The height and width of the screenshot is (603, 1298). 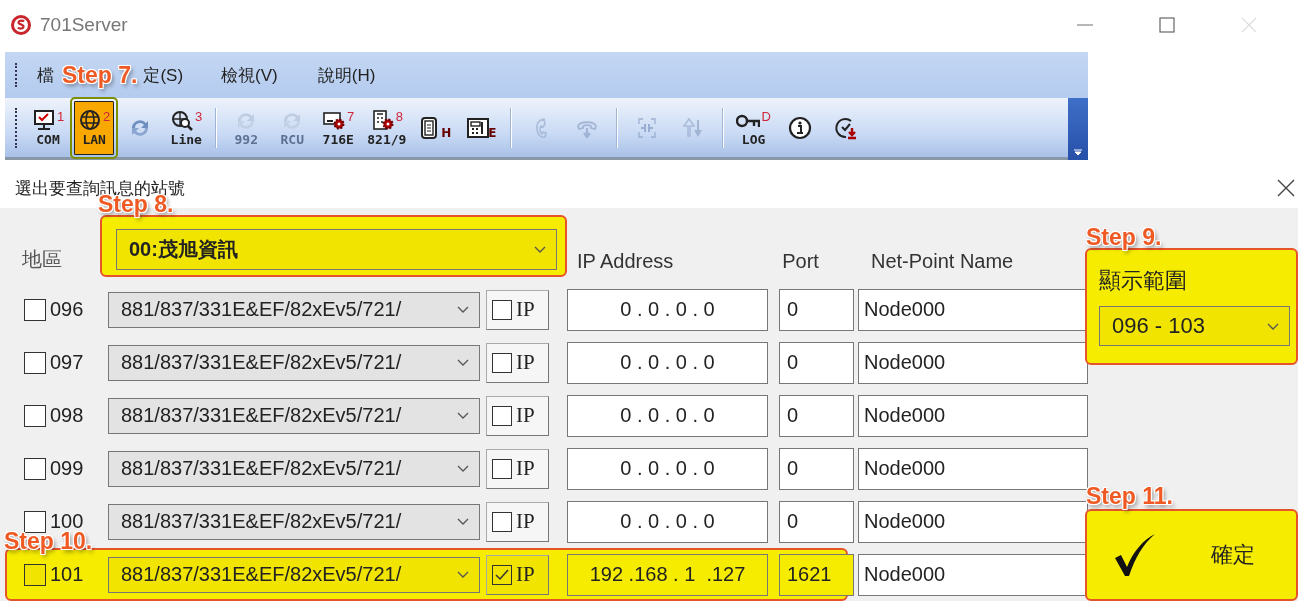 What do you see at coordinates (942, 261) in the screenshot?
I see `column-header: Net-Point Name` at bounding box center [942, 261].